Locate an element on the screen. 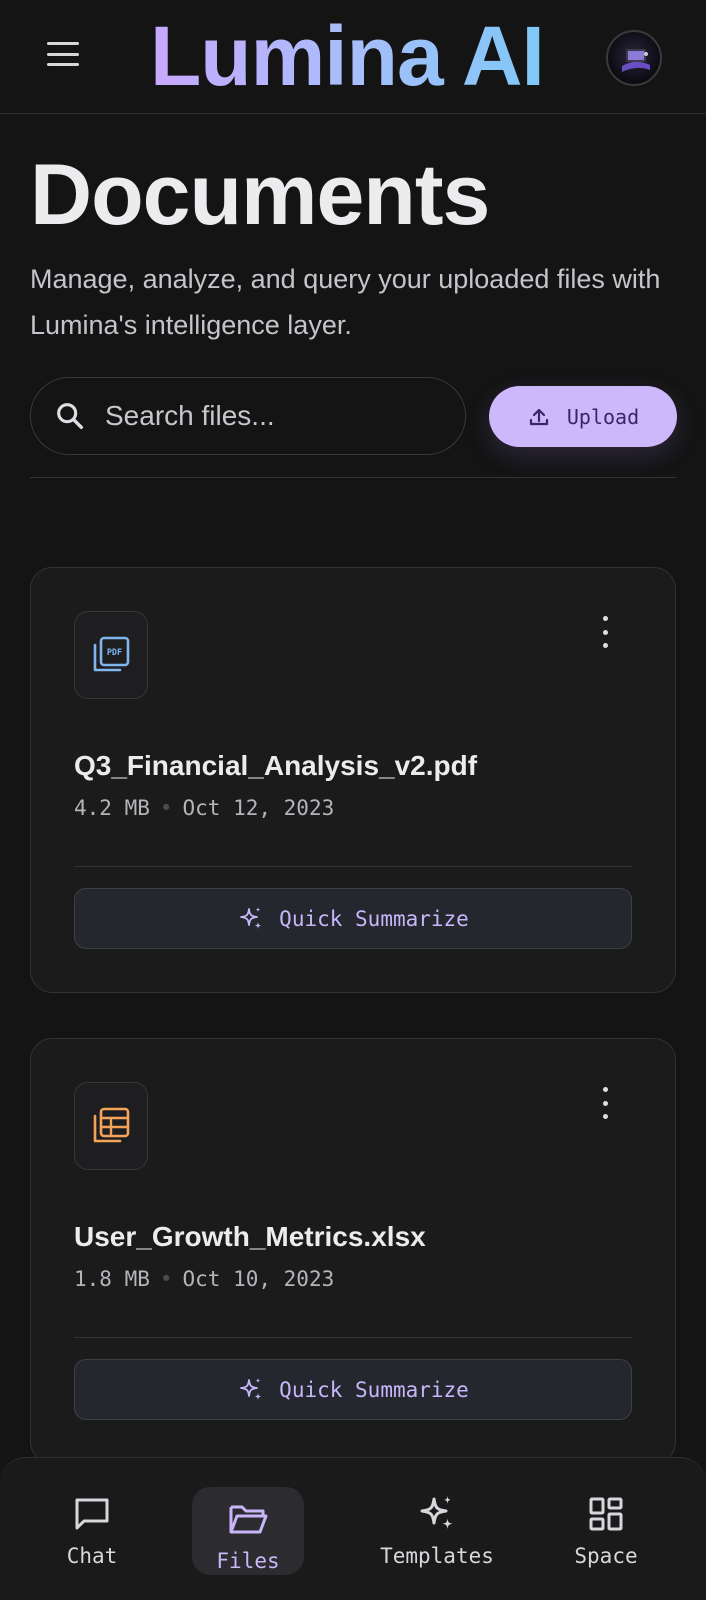  grid-icon is located at coordinates (606, 1514).